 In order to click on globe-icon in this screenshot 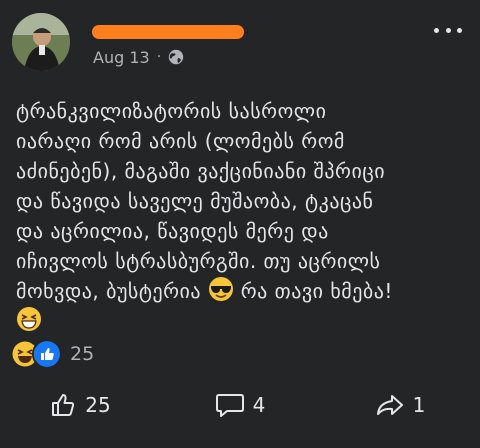, I will do `click(176, 57)`.